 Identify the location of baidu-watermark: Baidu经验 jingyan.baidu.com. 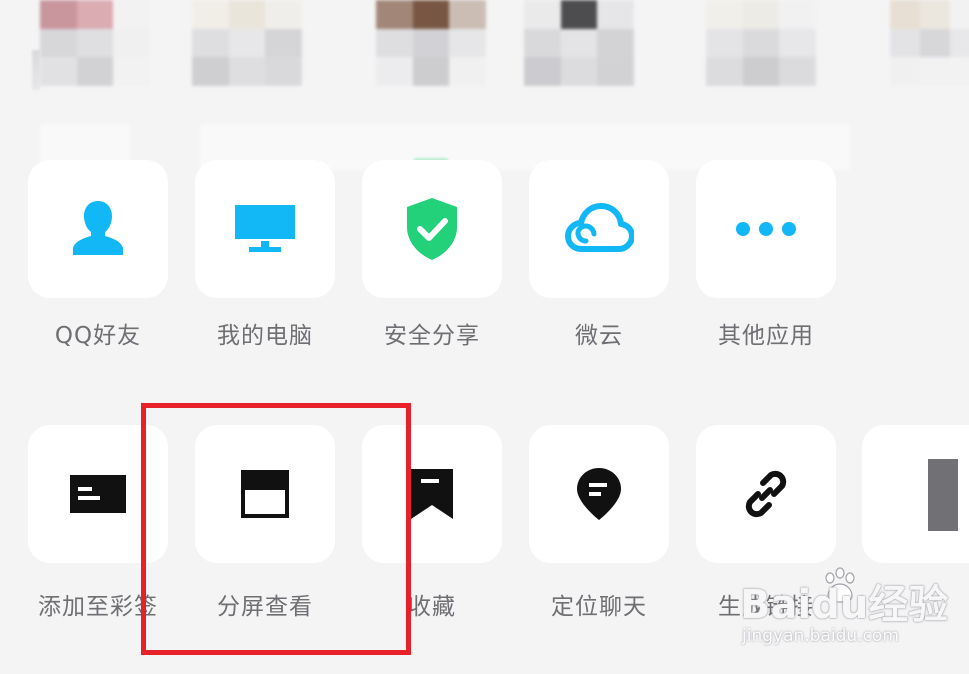
(850, 617).